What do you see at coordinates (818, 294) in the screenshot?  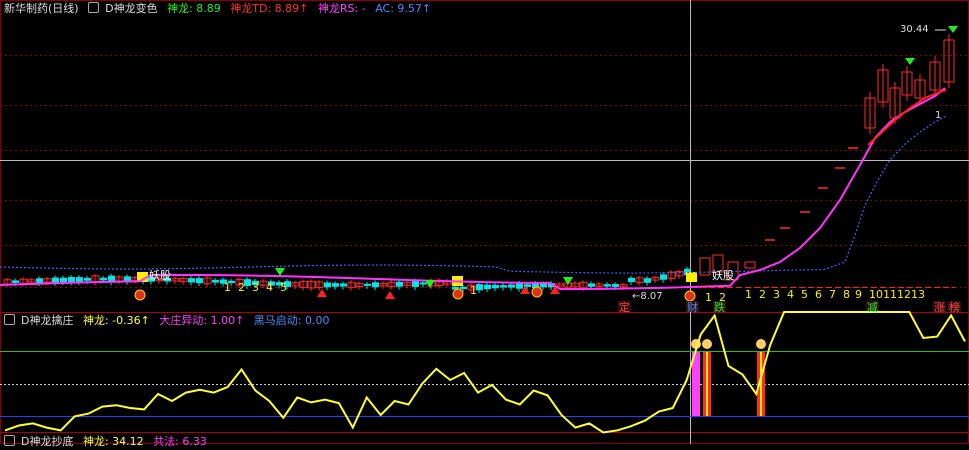 I see `count-number: 6` at bounding box center [818, 294].